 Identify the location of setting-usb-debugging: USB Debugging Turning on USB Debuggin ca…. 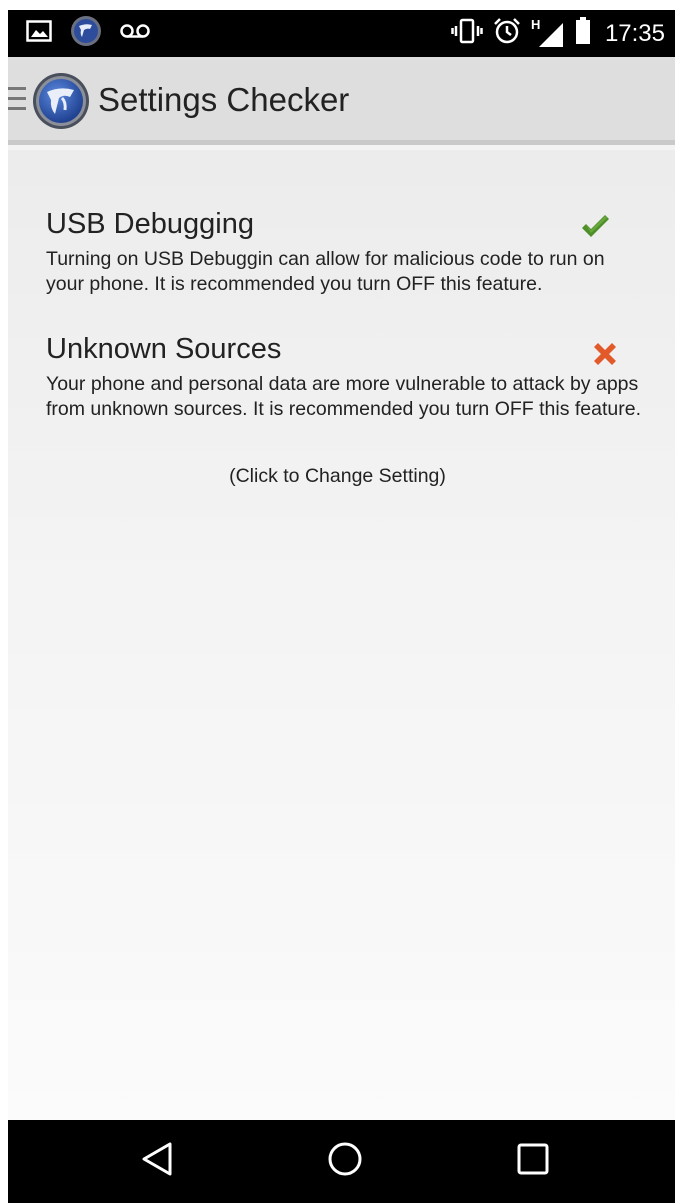
(346, 252).